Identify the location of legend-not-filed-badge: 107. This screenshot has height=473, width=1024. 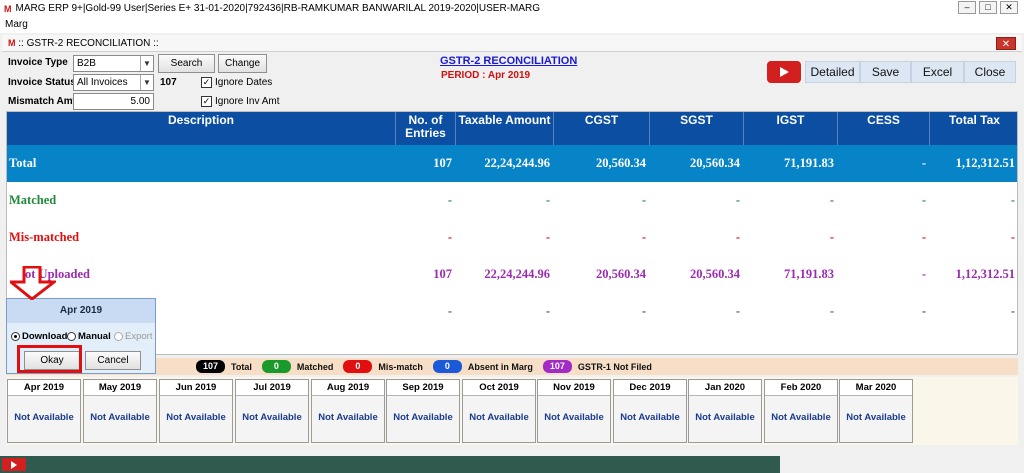
(557, 366).